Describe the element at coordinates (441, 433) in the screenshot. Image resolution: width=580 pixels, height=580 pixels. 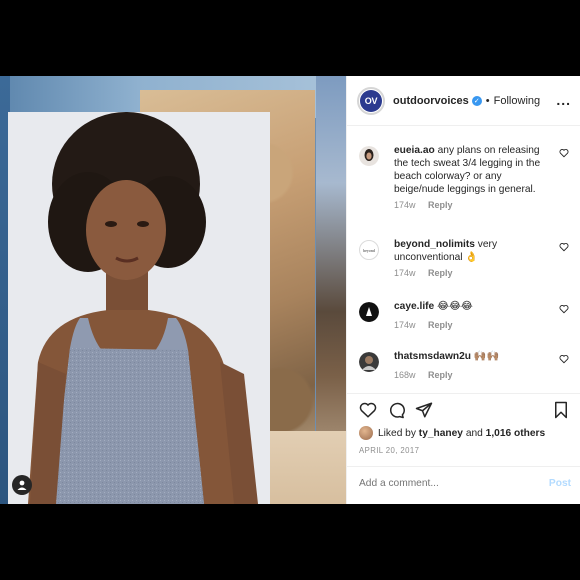
I see `liker-username: ty_haney` at that location.